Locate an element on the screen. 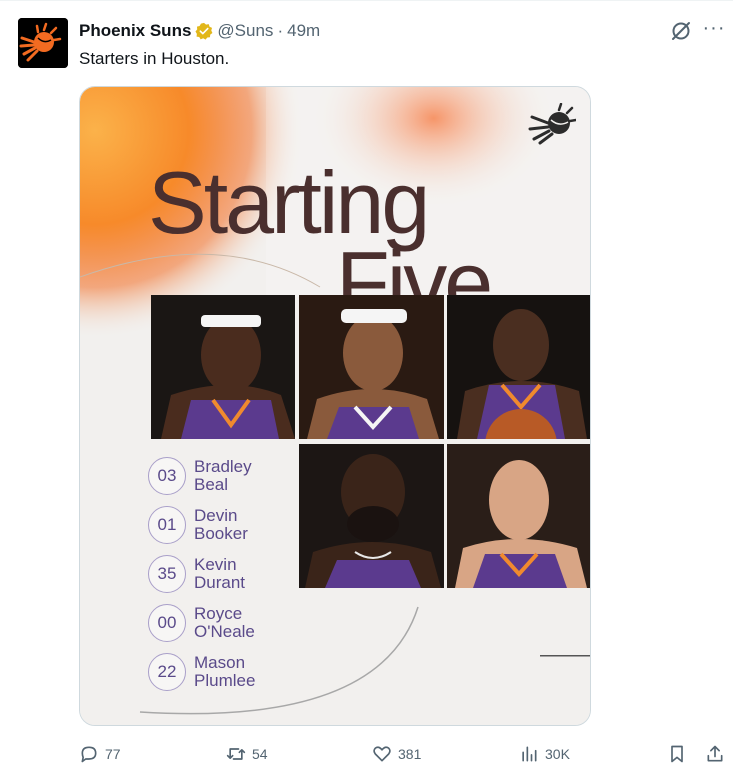 Image resolution: width=733 pixels, height=778 pixels. player-first-name: Mason is located at coordinates (220, 662).